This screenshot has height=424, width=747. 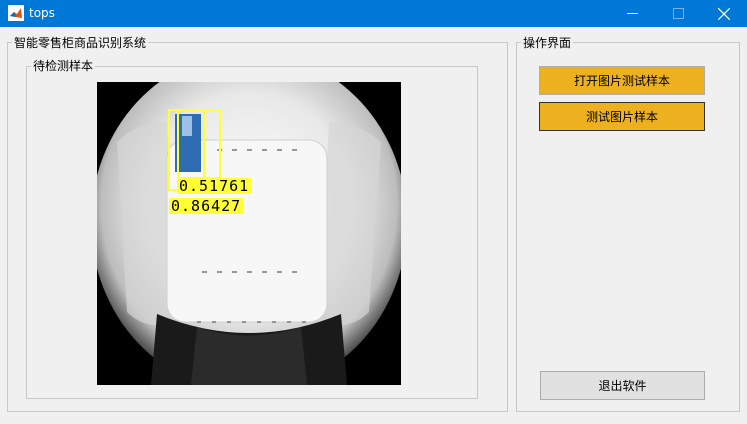 I want to click on maximize-button, so click(x=678, y=13).